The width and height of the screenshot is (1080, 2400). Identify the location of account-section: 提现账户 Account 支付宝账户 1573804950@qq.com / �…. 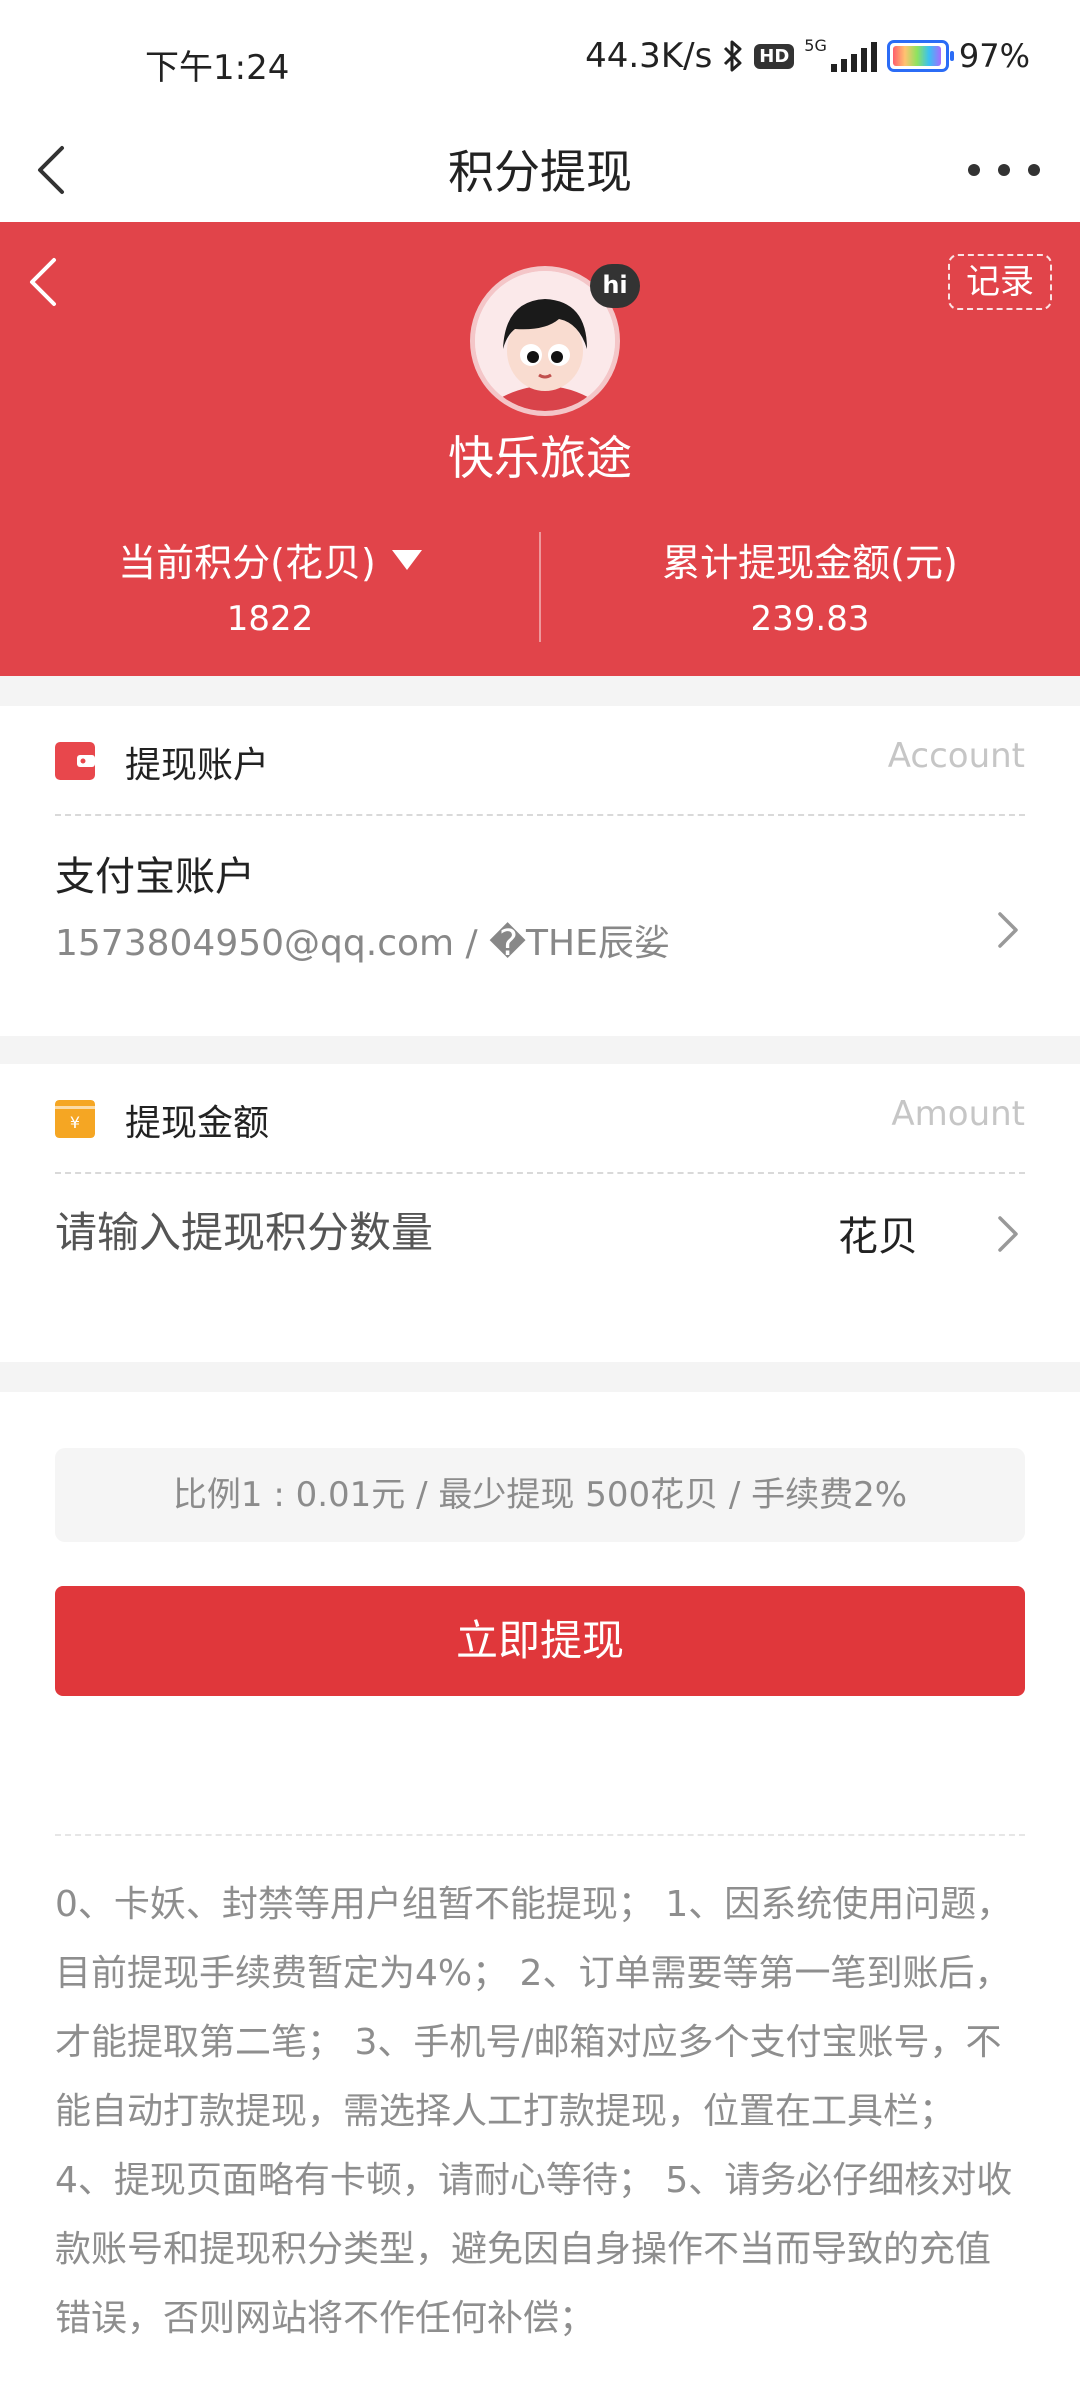
(540, 871).